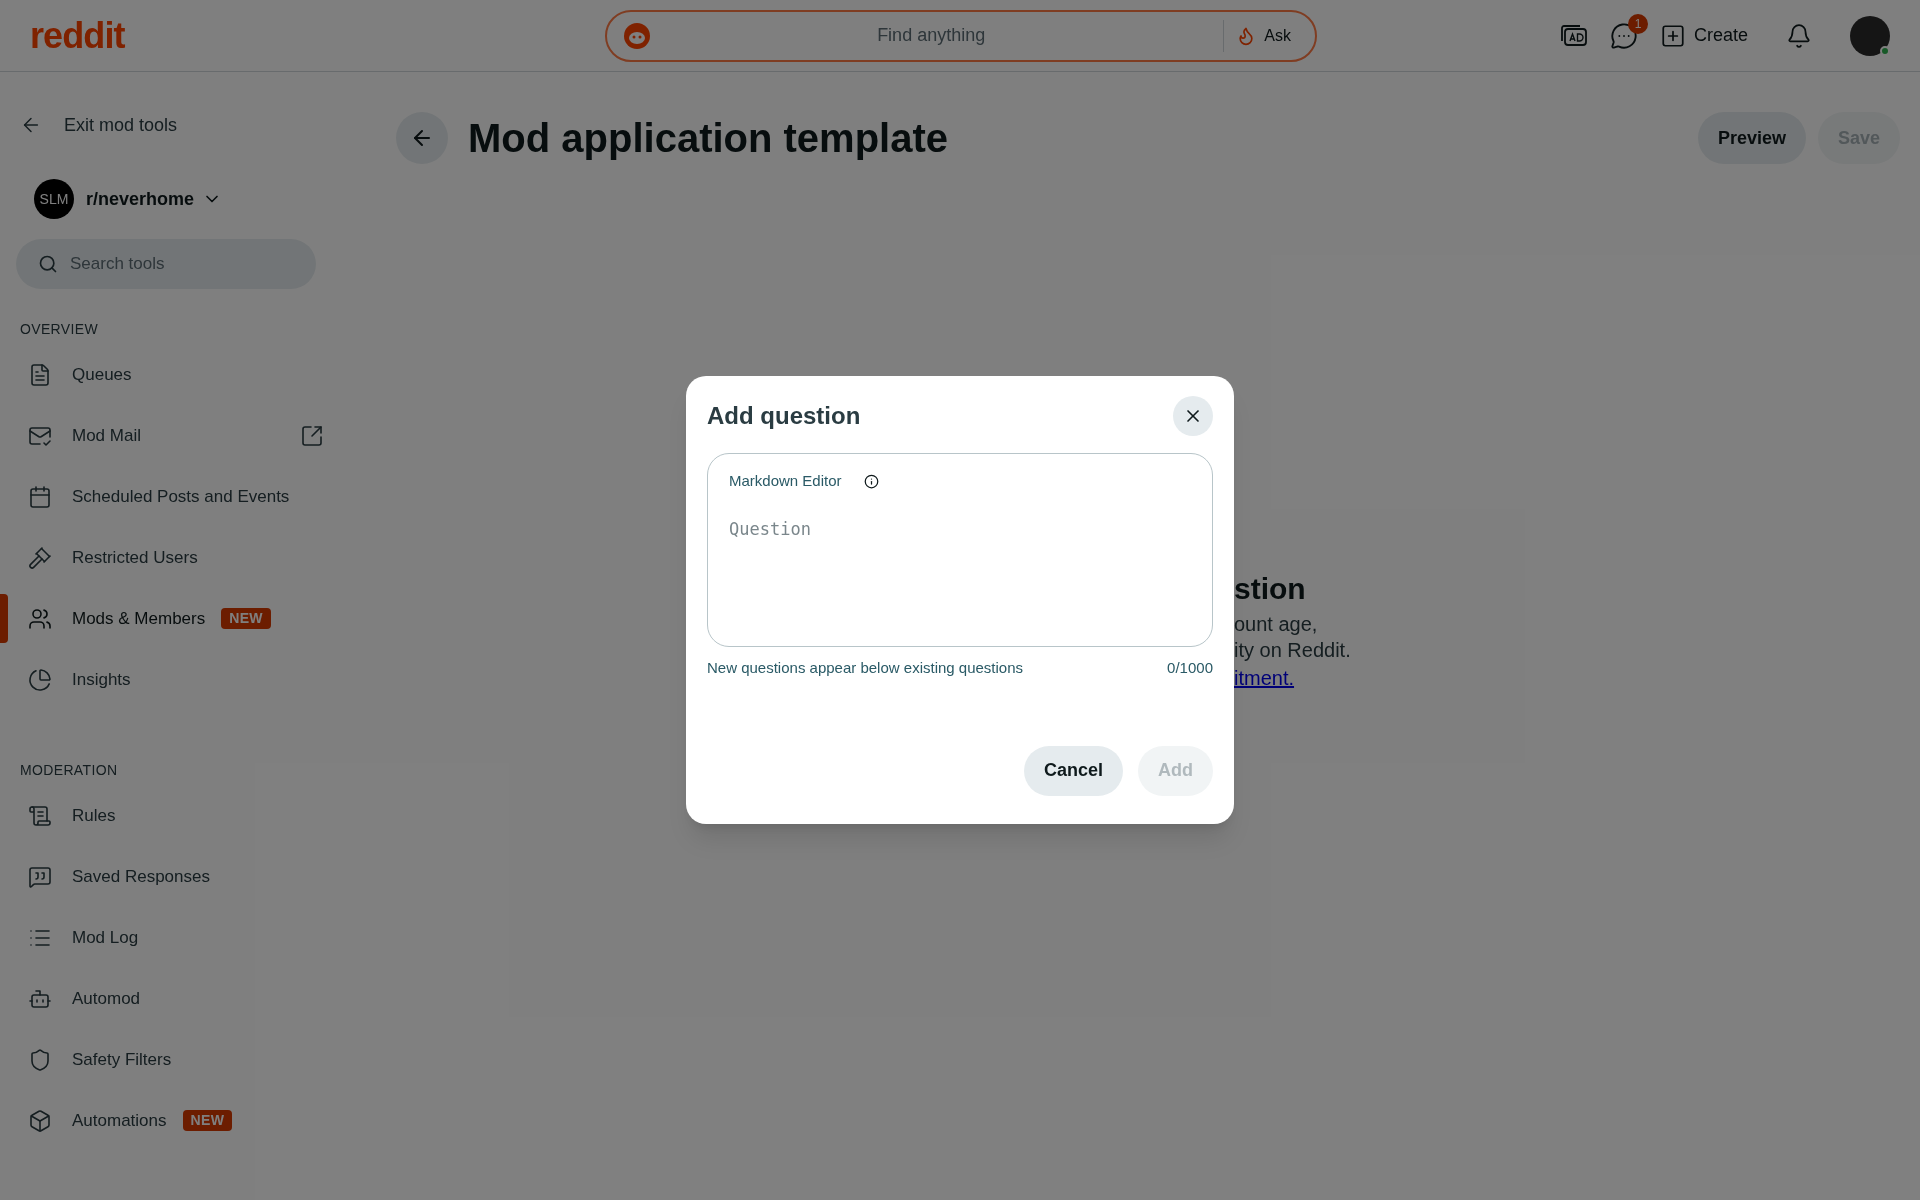 Image resolution: width=1920 pixels, height=1200 pixels. Describe the element at coordinates (40, 815) in the screenshot. I see `scroll-icon` at that location.